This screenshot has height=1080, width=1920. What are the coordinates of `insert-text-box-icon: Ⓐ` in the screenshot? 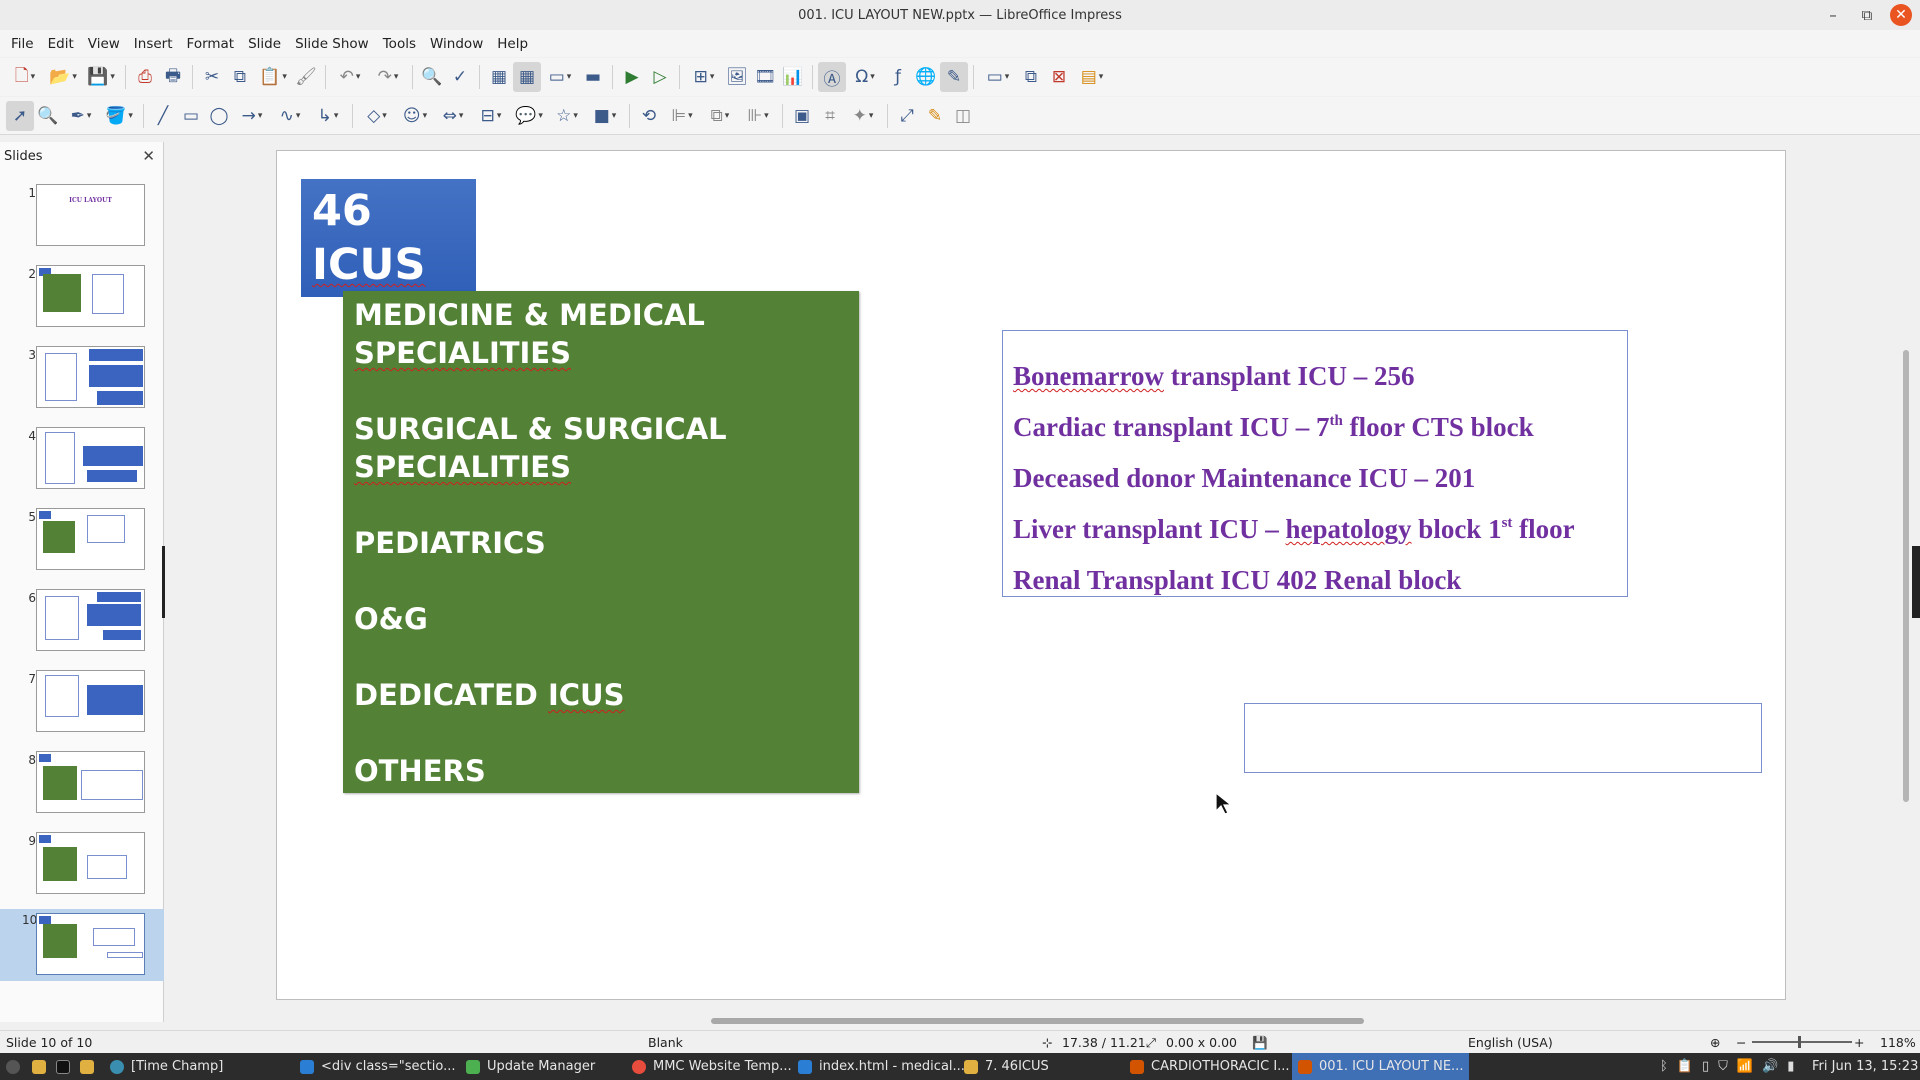 It's located at (832, 77).